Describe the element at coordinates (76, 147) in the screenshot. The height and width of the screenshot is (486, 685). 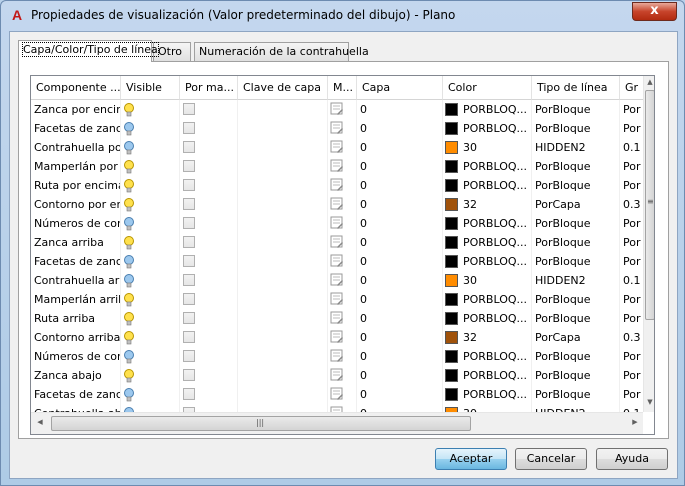
I see `cell-componente: Contrahuella por e` at that location.